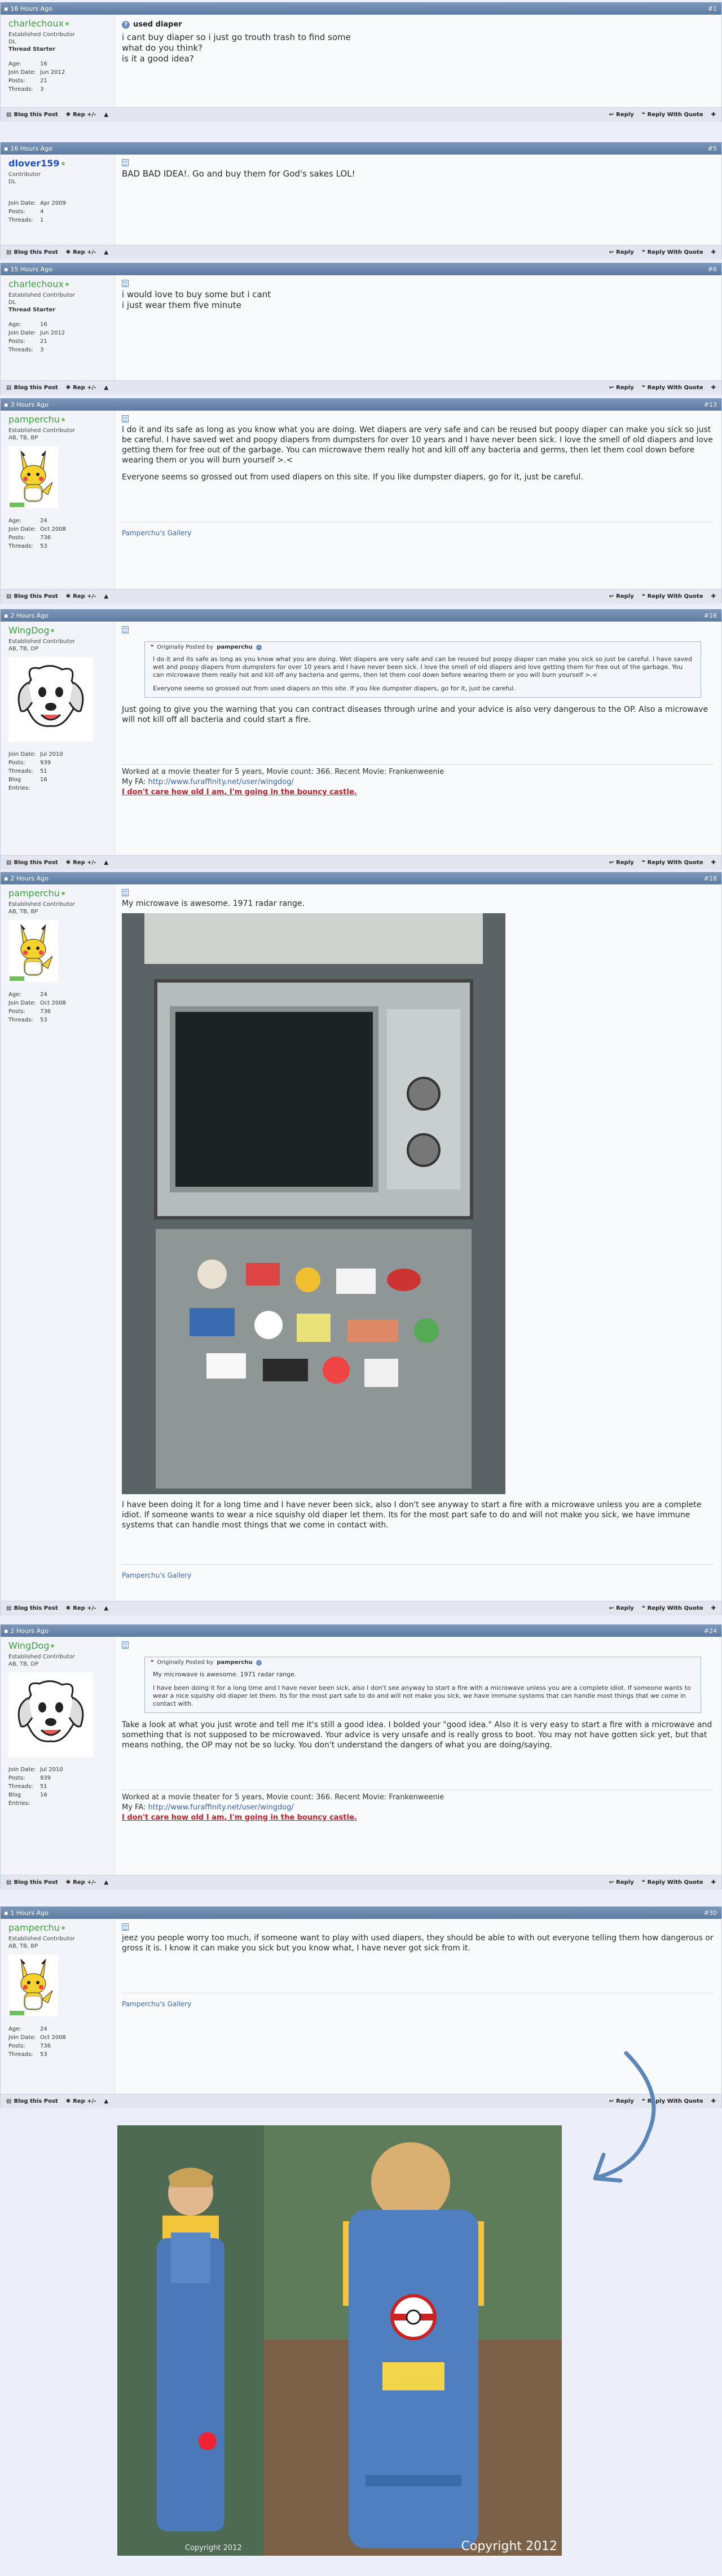 This screenshot has height=2576, width=722. What do you see at coordinates (711, 1631) in the screenshot?
I see `post-number-link: #24` at bounding box center [711, 1631].